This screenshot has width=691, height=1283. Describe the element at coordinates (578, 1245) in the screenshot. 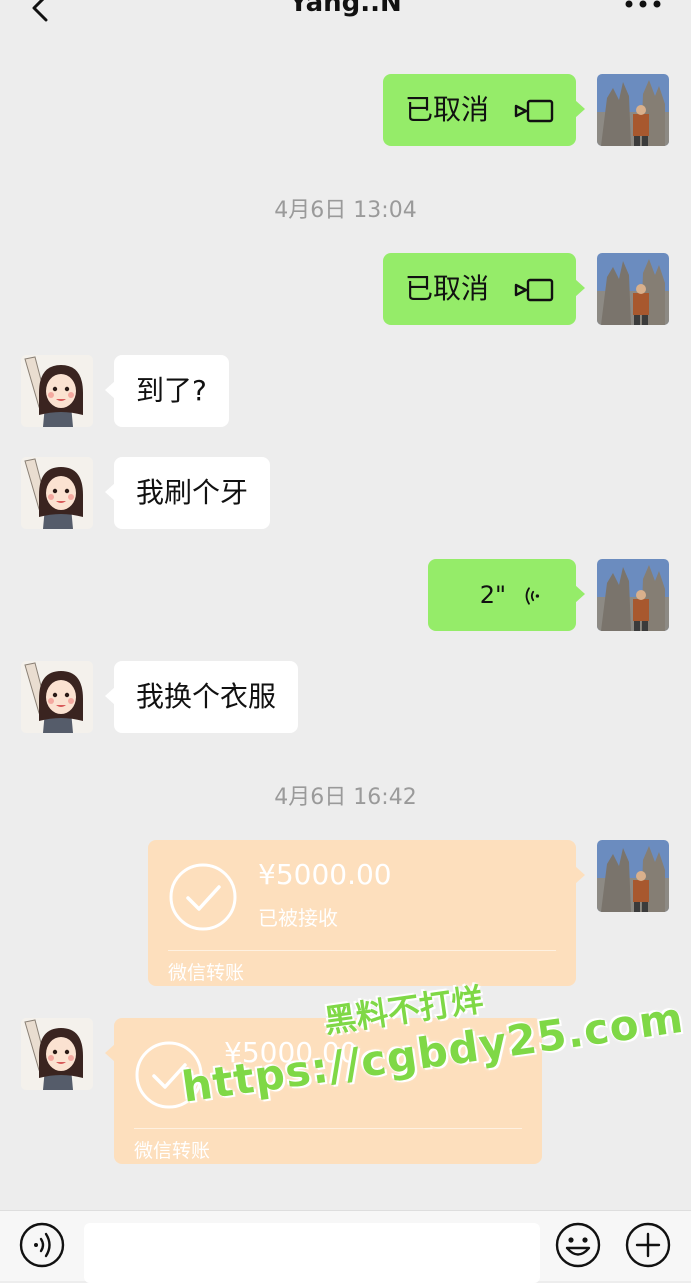

I see `emoji-icon` at that location.